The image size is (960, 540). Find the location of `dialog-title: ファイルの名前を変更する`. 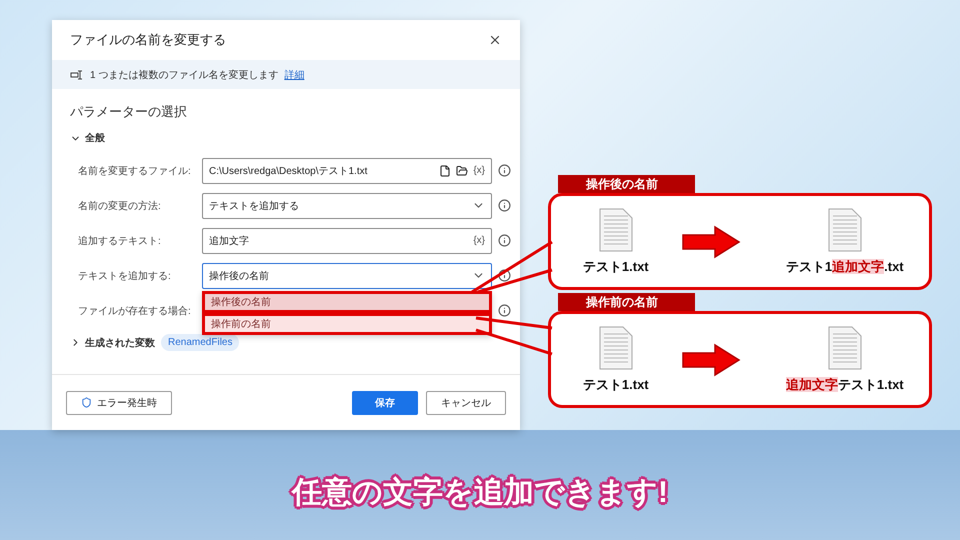

dialog-title: ファイルの名前を変更する is located at coordinates (148, 40).